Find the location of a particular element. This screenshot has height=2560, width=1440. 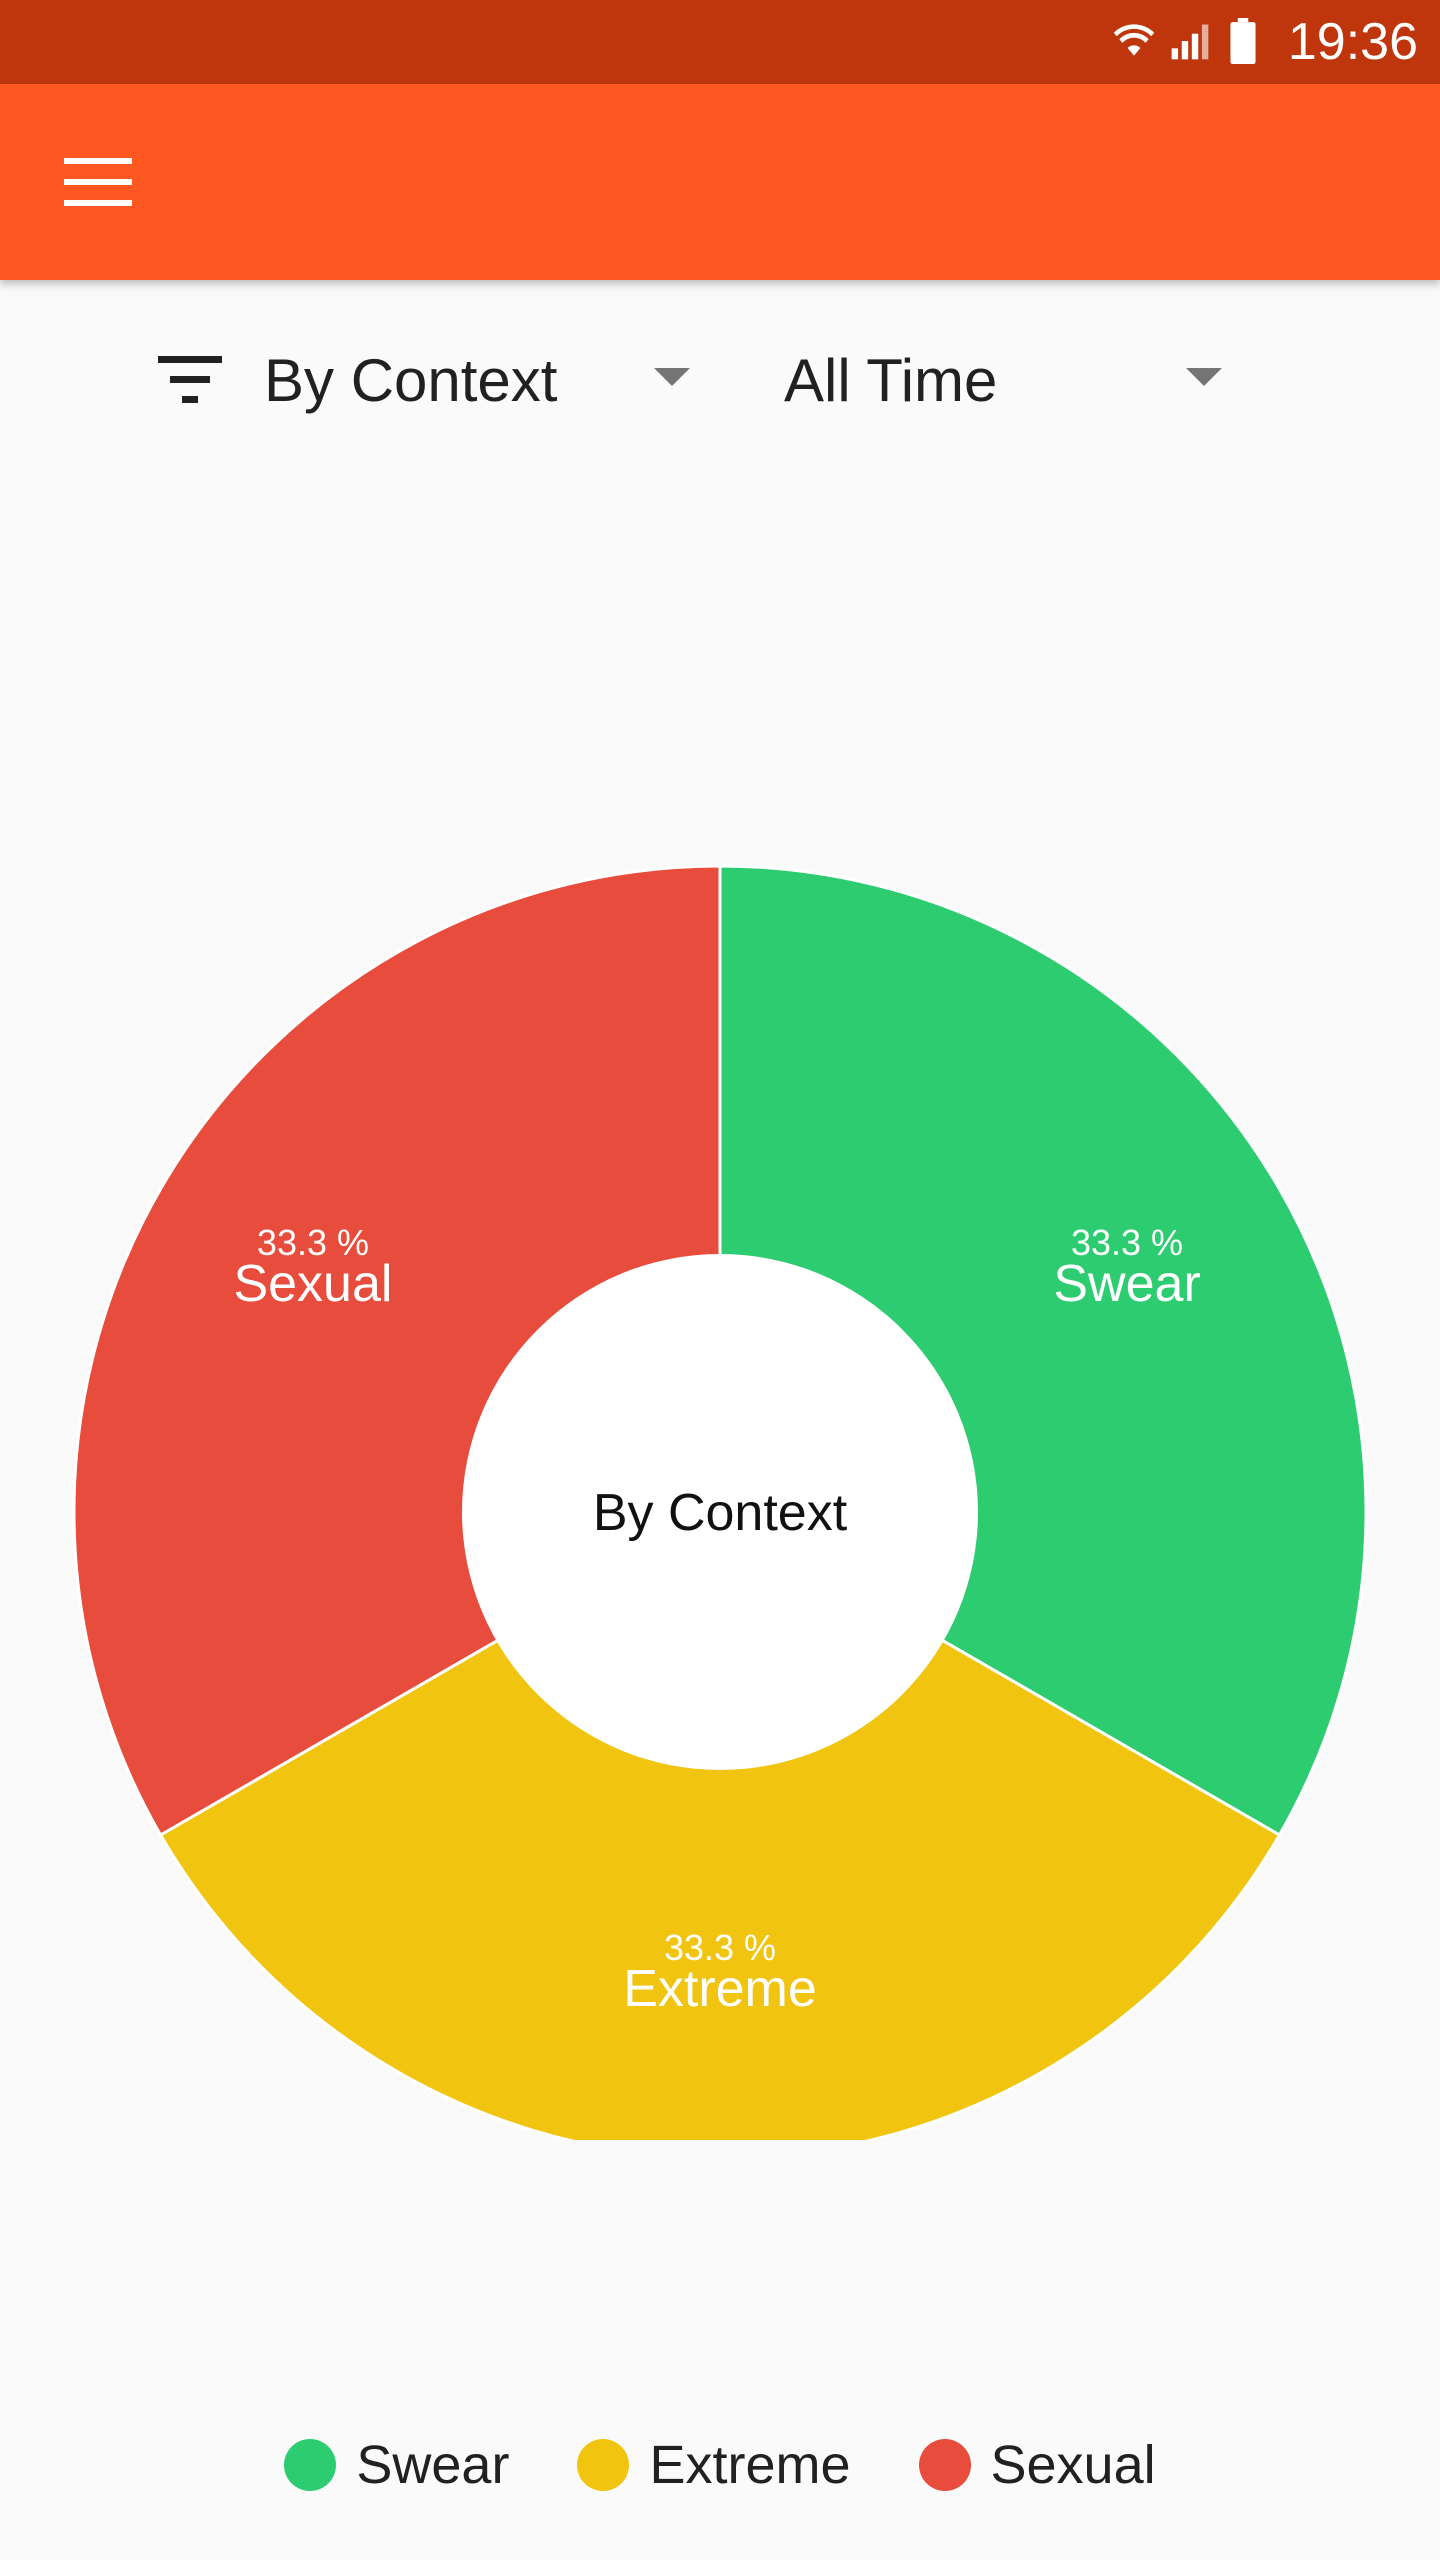

legend-item-extreme: Extreme is located at coordinates (714, 2465).